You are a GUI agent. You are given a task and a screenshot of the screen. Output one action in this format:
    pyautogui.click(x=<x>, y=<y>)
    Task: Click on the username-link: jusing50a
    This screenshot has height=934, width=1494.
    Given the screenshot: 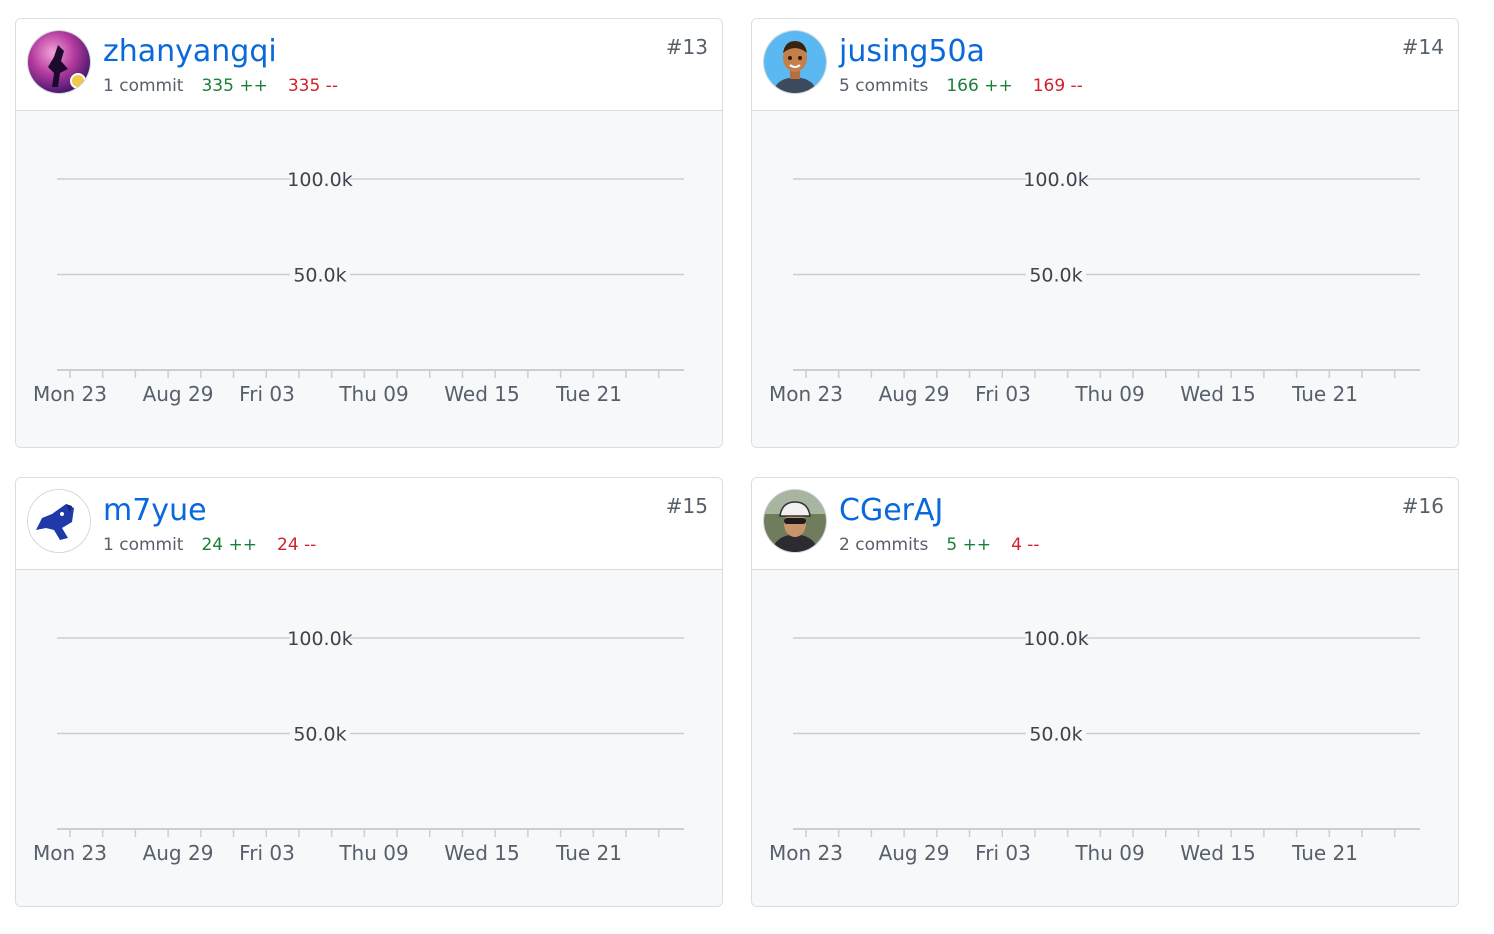 What is the action you would take?
    pyautogui.click(x=912, y=52)
    